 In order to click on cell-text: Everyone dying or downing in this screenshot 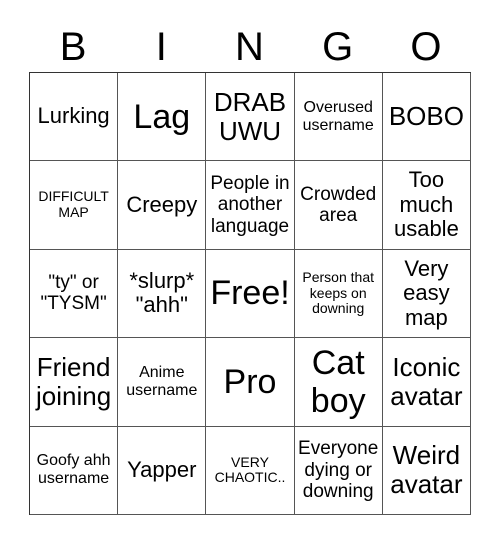, I will do `click(338, 470)`.